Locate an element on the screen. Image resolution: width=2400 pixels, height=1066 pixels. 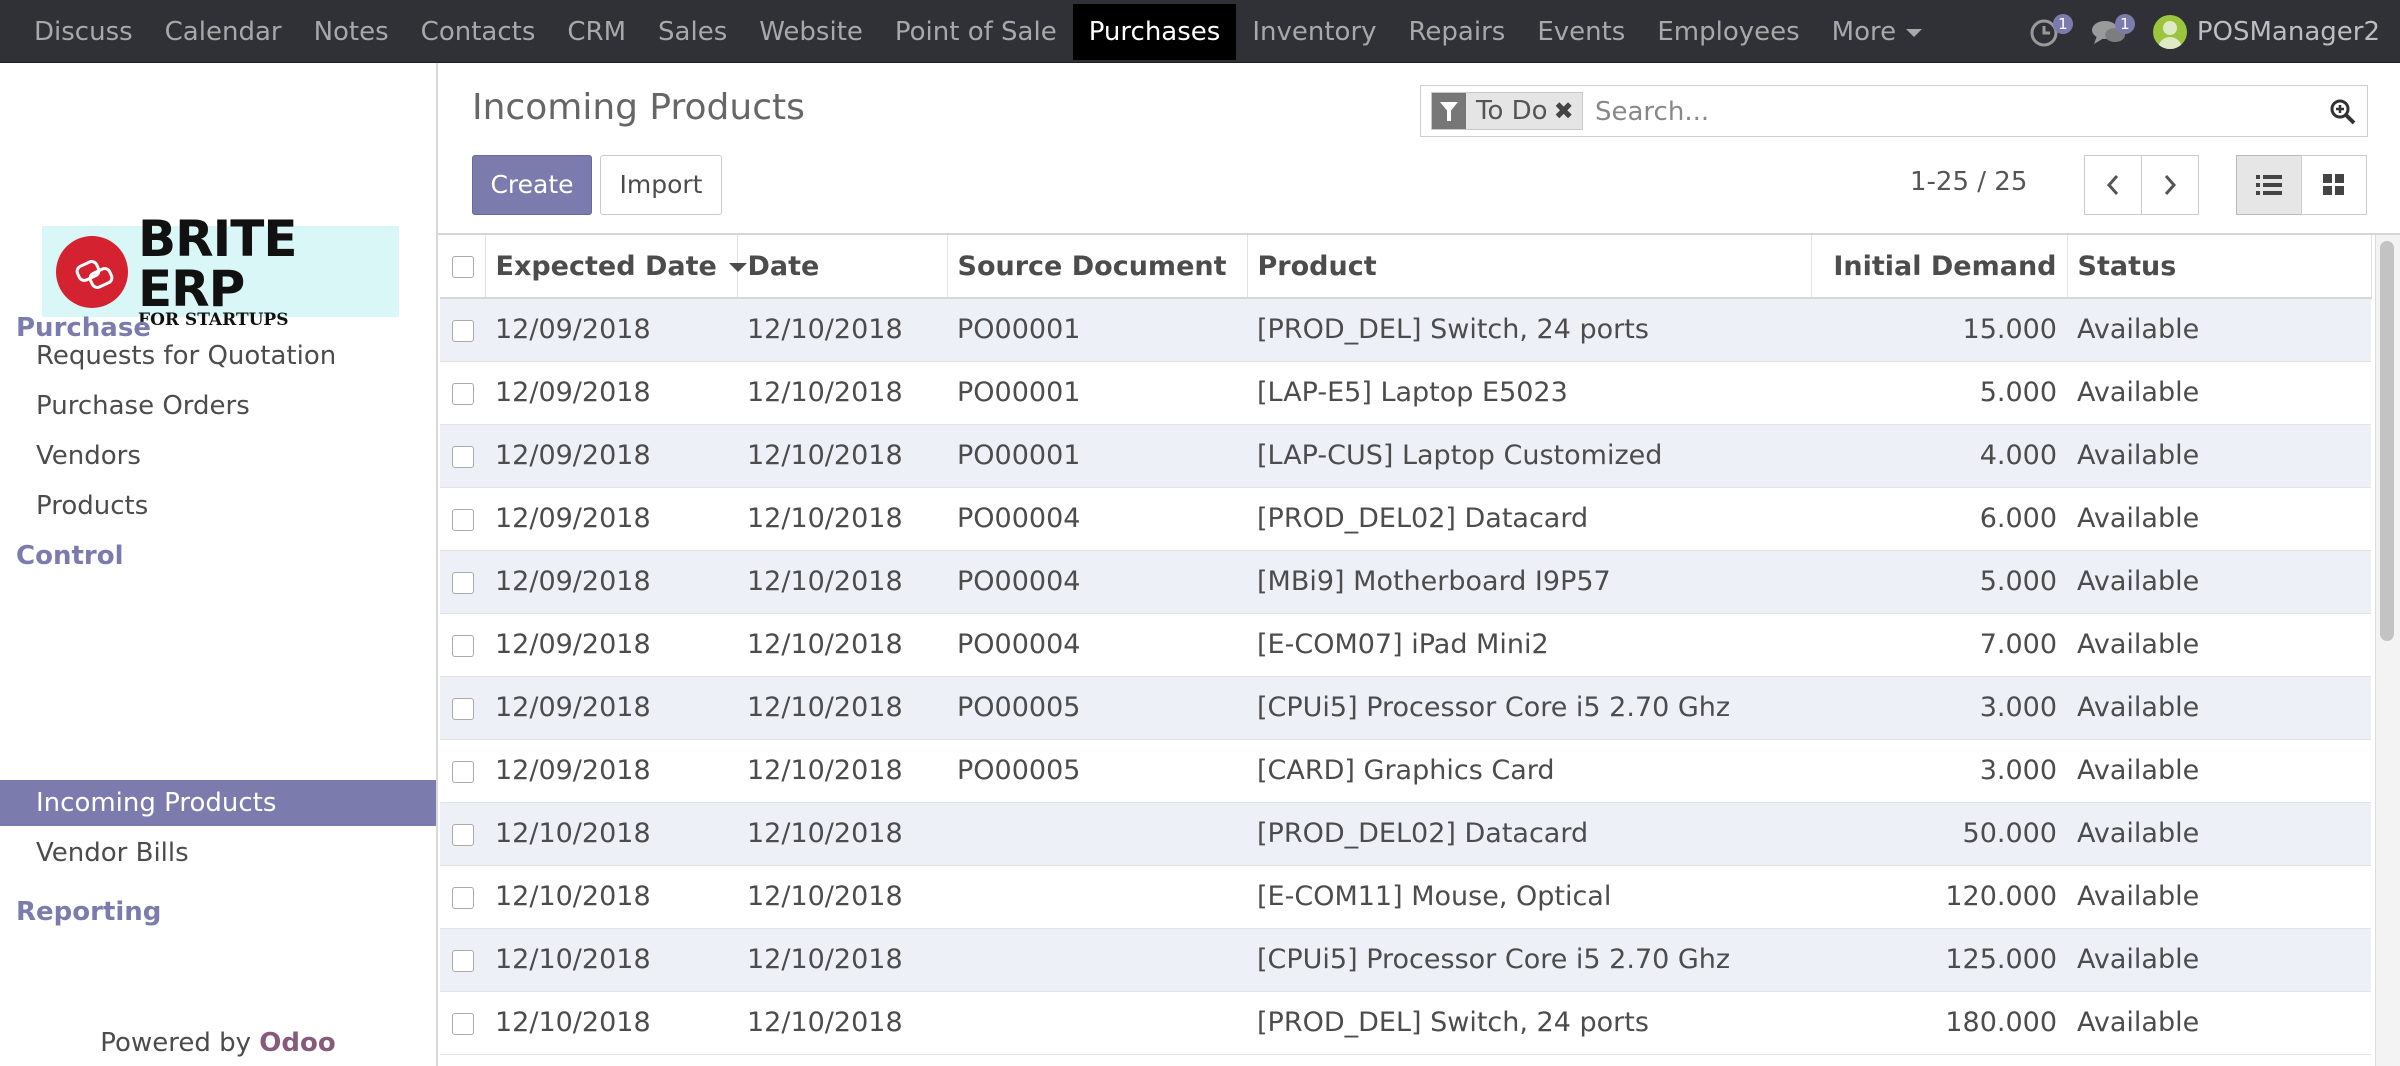
sidebar-item-products: Products is located at coordinates (218, 506).